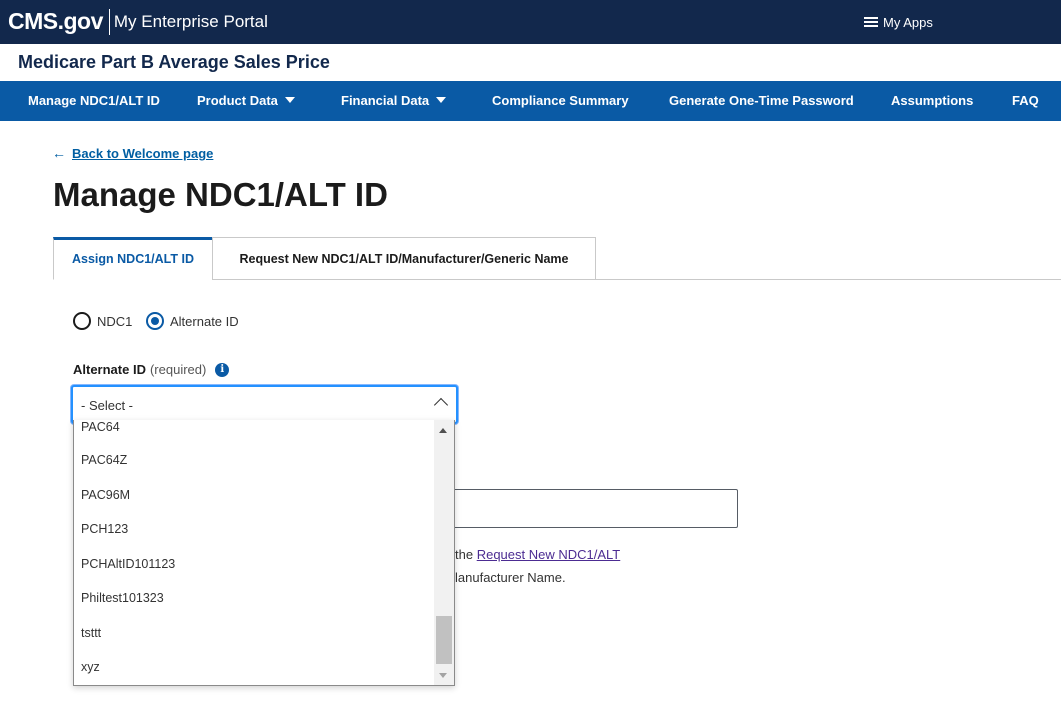 The image size is (1061, 722). I want to click on dropdown-option: xyz, so click(90, 667).